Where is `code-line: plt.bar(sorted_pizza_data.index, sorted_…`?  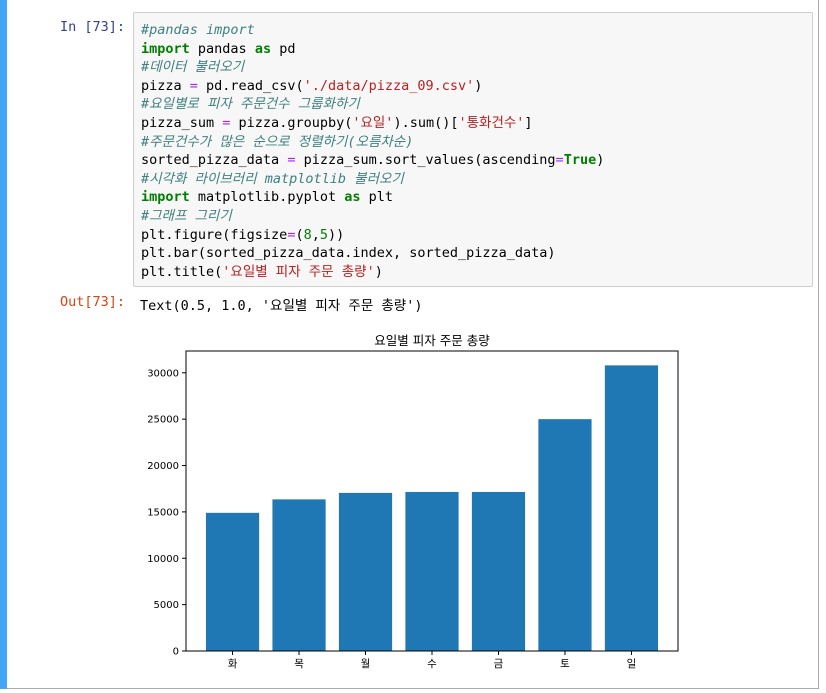 code-line: plt.bar(sorted_pizza_data.index, sorted_… is located at coordinates (348, 253).